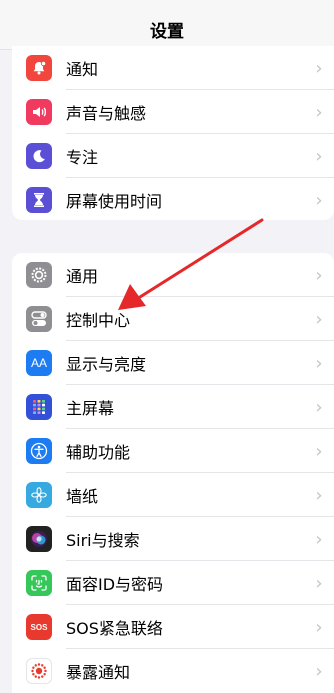 This screenshot has width=334, height=693. I want to click on page-title: 设置, so click(167, 32).